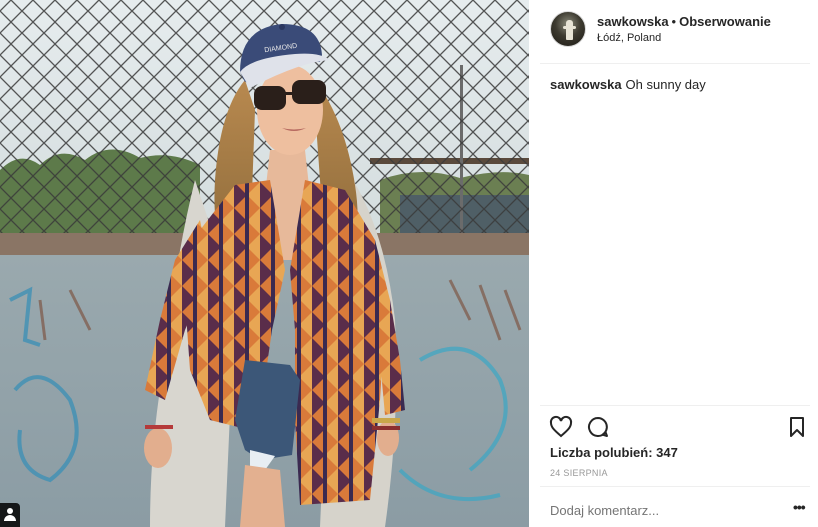  Describe the element at coordinates (660, 510) in the screenshot. I see `comment-input` at that location.